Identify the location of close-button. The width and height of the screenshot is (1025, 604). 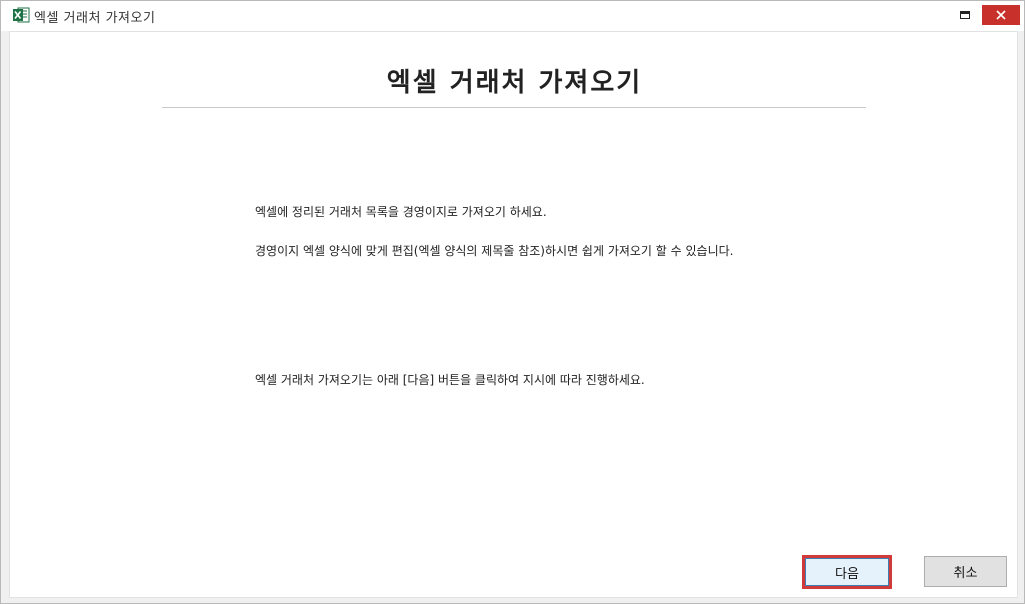
(1001, 15).